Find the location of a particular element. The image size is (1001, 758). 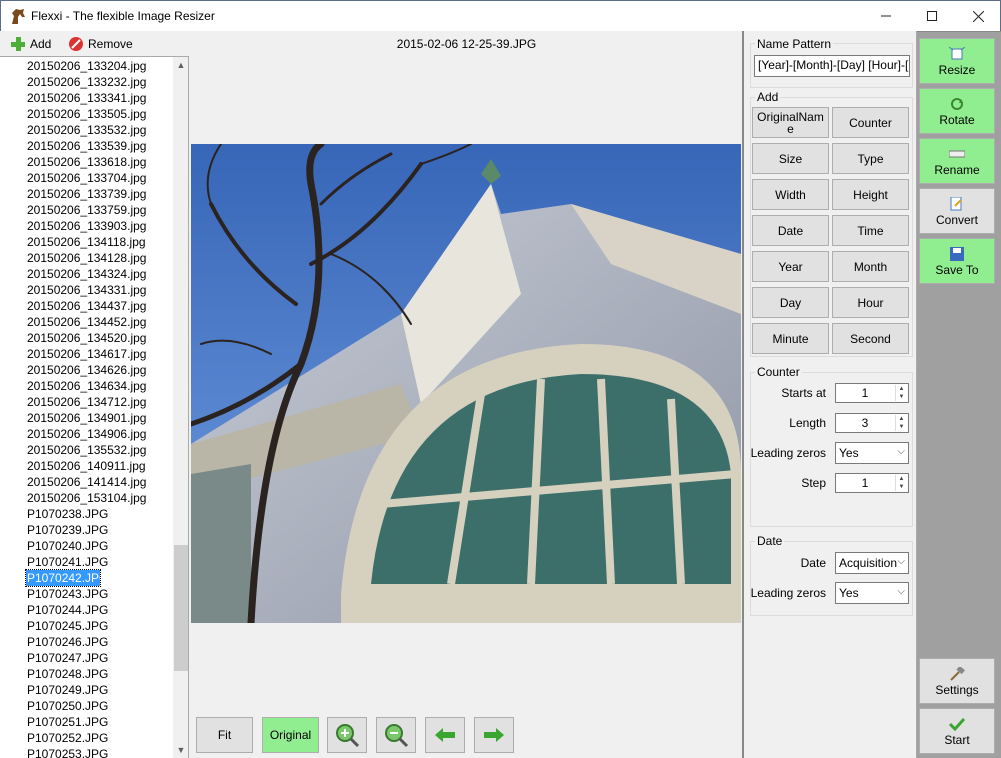

file-list-item: P1070243.JPG is located at coordinates (101, 594).